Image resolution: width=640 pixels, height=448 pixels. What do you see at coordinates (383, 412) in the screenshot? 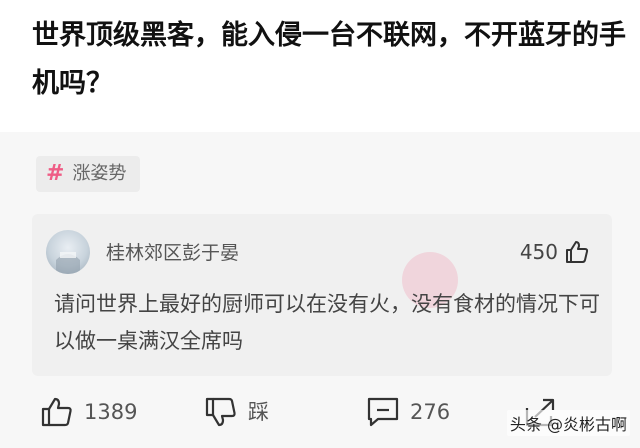
I see `comment-icon` at bounding box center [383, 412].